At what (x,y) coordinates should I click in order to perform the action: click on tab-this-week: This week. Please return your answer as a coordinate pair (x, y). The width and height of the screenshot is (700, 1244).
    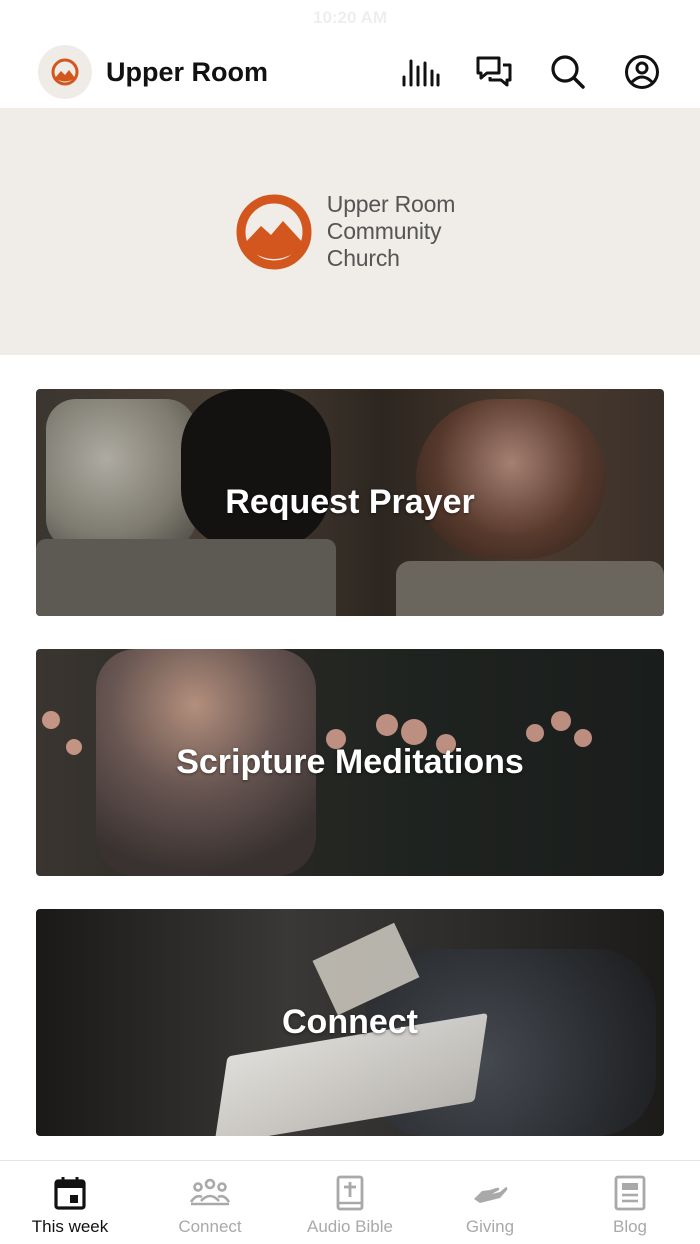
    Looking at the image, I should click on (70, 1202).